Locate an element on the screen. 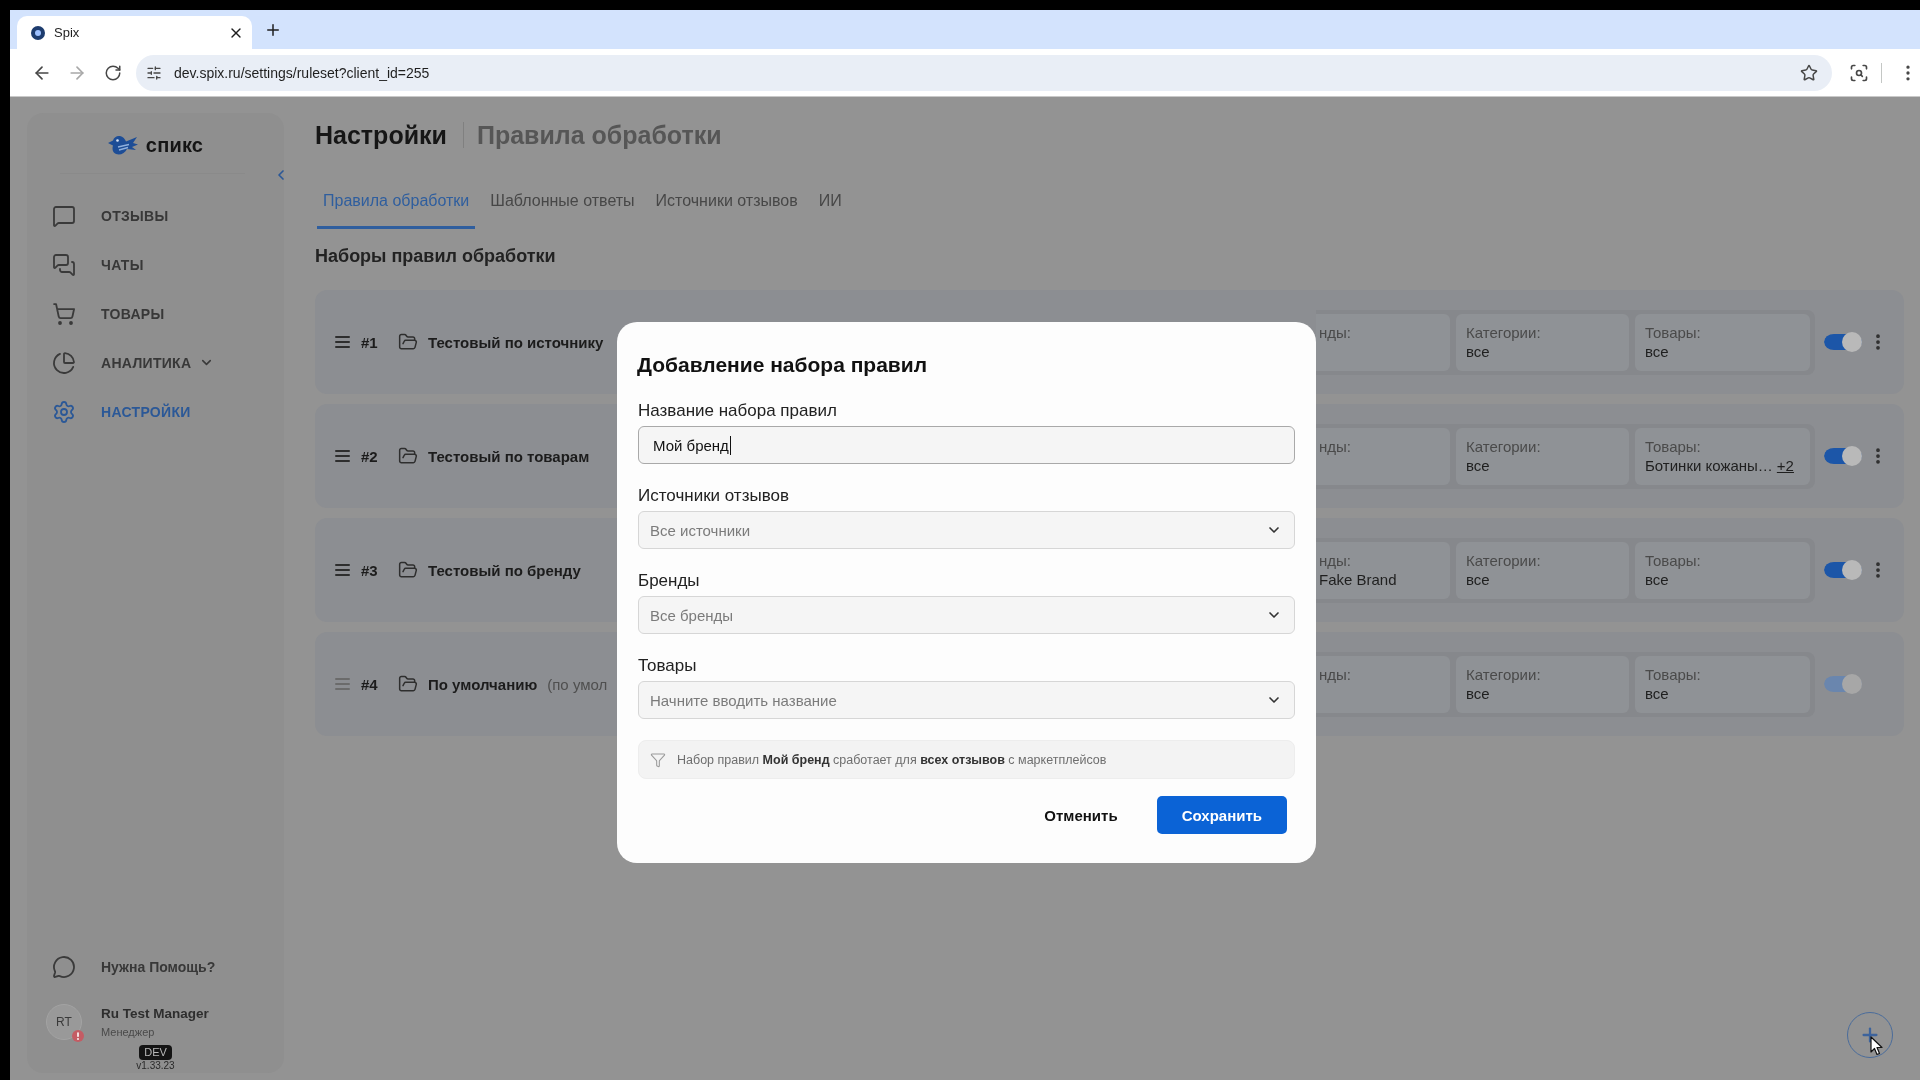 This screenshot has width=1920, height=1080. section-title: Наборы правил обработки is located at coordinates (436, 256).